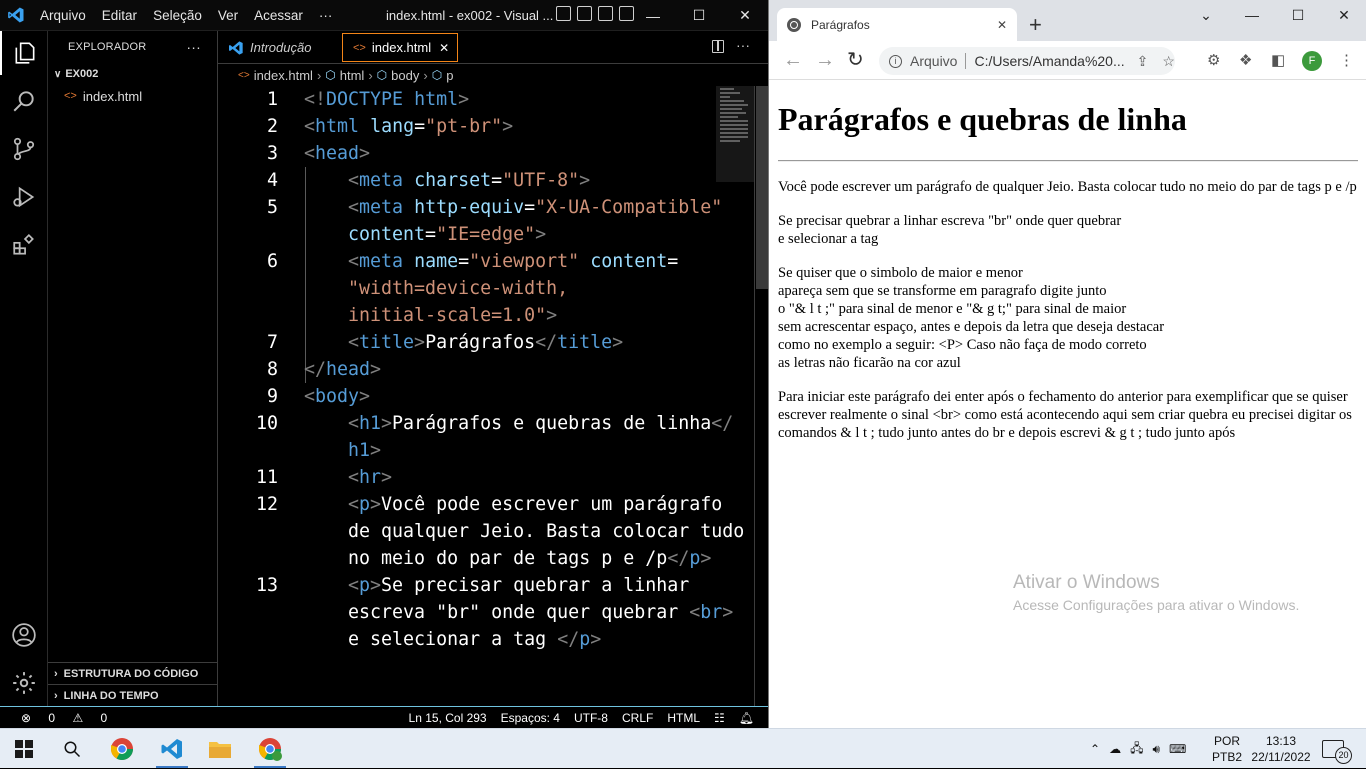 Image resolution: width=1366 pixels, height=769 pixels. I want to click on code-line: <meta http-equiv="X-UA-Compatible", so click(540, 207).